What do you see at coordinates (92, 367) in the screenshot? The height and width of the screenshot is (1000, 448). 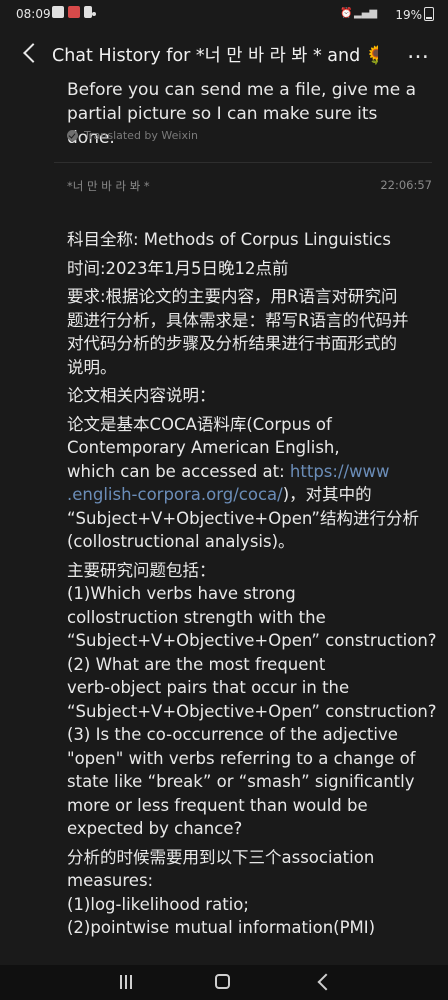 I see `text-line: 说明。` at bounding box center [92, 367].